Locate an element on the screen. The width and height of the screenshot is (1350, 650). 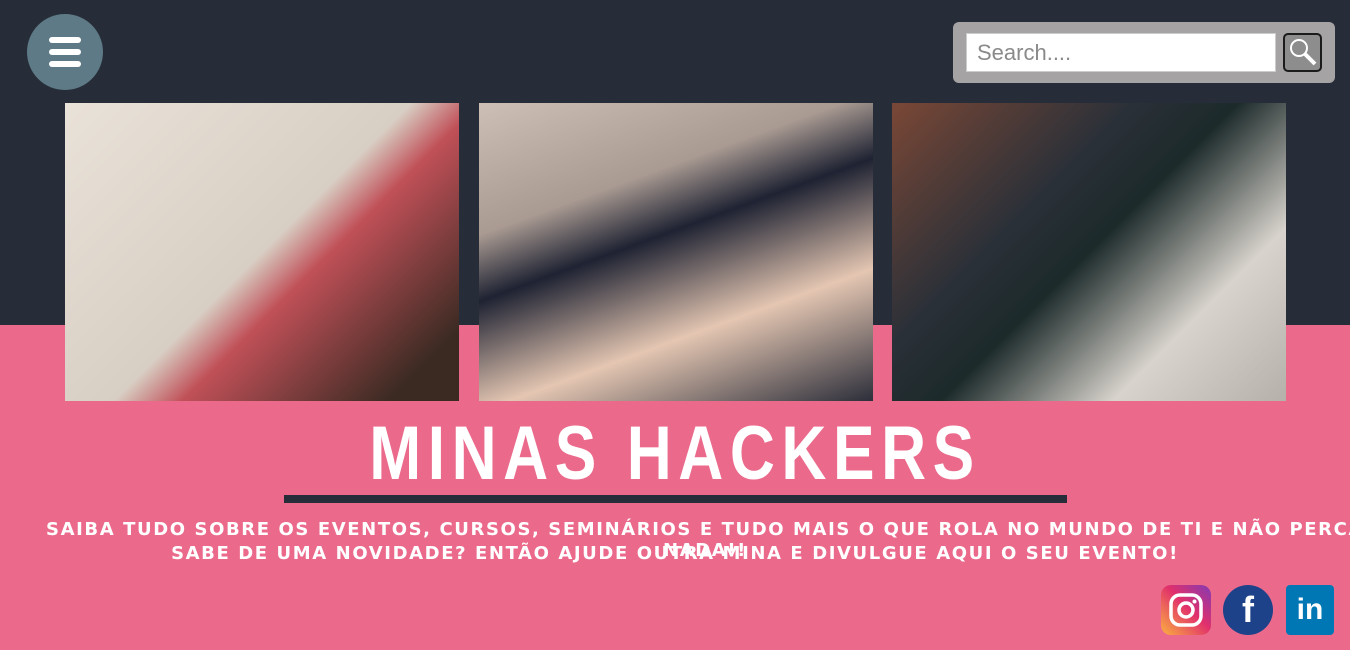
facebook-icon: f is located at coordinates (1248, 610).